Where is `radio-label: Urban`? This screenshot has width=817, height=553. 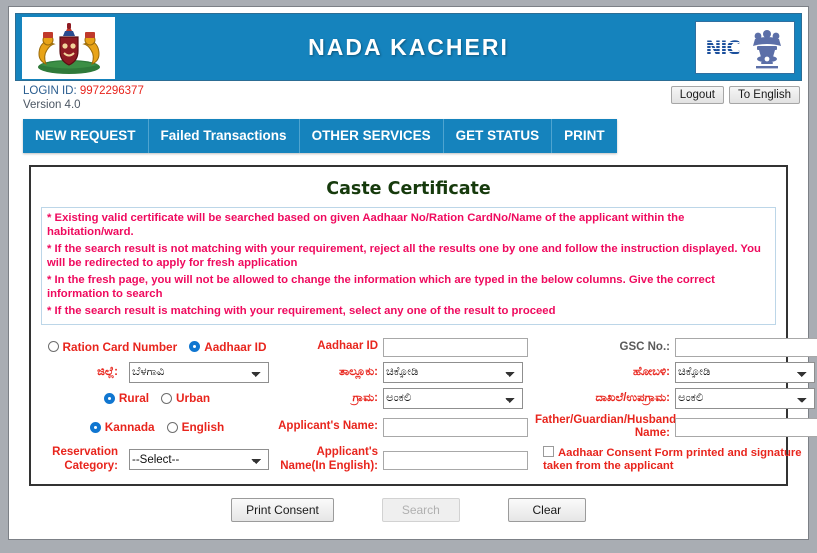 radio-label: Urban is located at coordinates (193, 398).